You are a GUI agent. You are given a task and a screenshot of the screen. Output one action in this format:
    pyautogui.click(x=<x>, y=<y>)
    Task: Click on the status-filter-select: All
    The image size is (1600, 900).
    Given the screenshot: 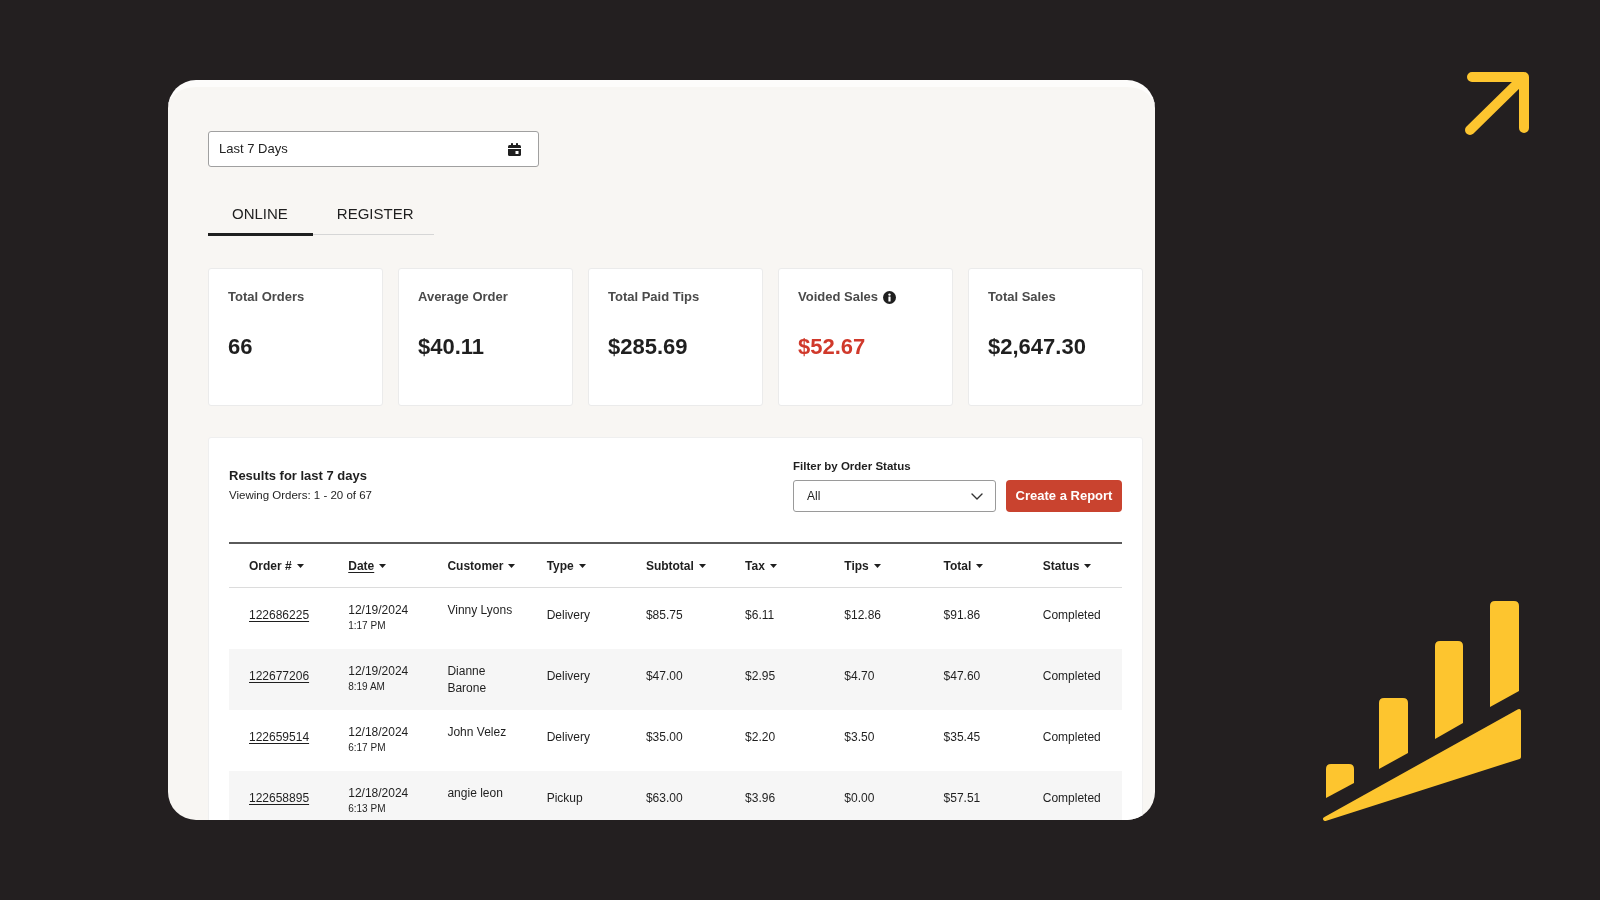 What is the action you would take?
    pyautogui.click(x=894, y=496)
    